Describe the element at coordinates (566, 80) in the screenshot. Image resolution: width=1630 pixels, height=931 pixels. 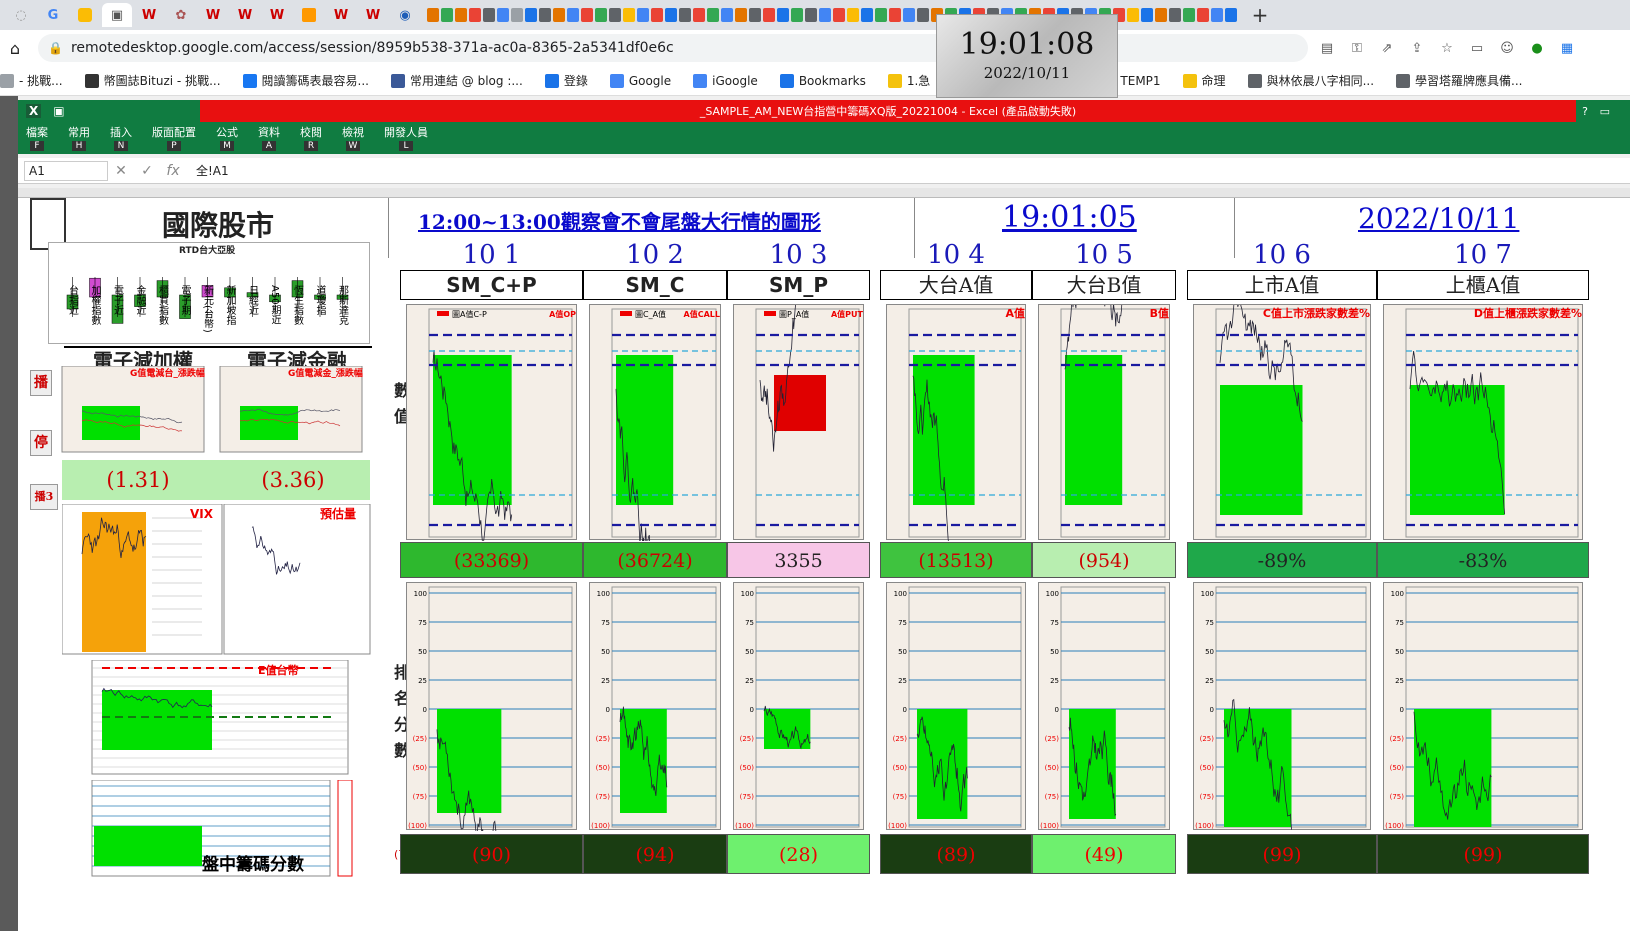
I see `bookmark-item: 登錄` at that location.